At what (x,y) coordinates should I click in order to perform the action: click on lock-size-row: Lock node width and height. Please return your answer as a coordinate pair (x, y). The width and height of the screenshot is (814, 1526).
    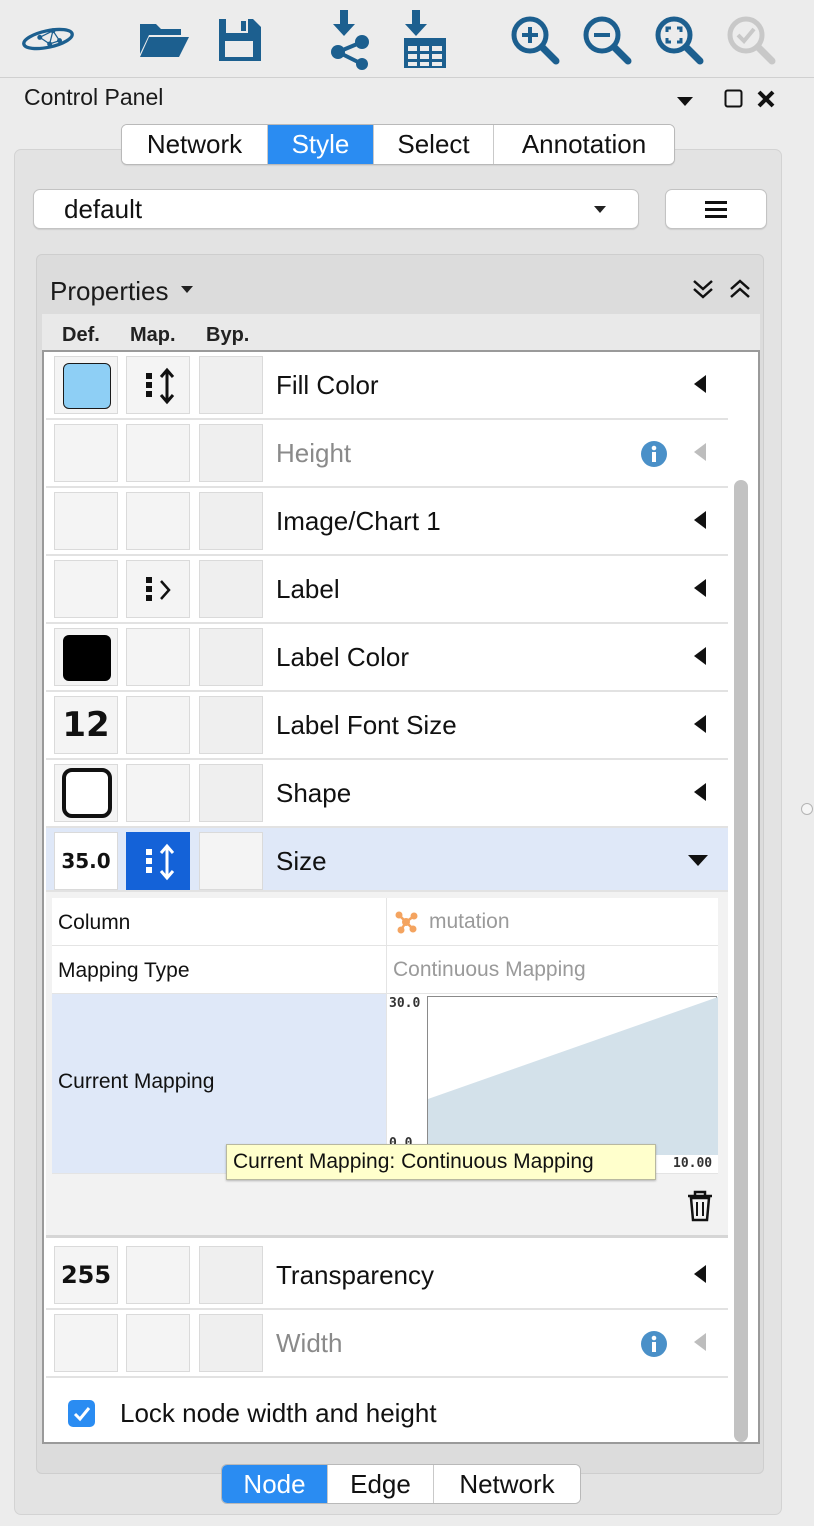
    Looking at the image, I should click on (387, 1410).